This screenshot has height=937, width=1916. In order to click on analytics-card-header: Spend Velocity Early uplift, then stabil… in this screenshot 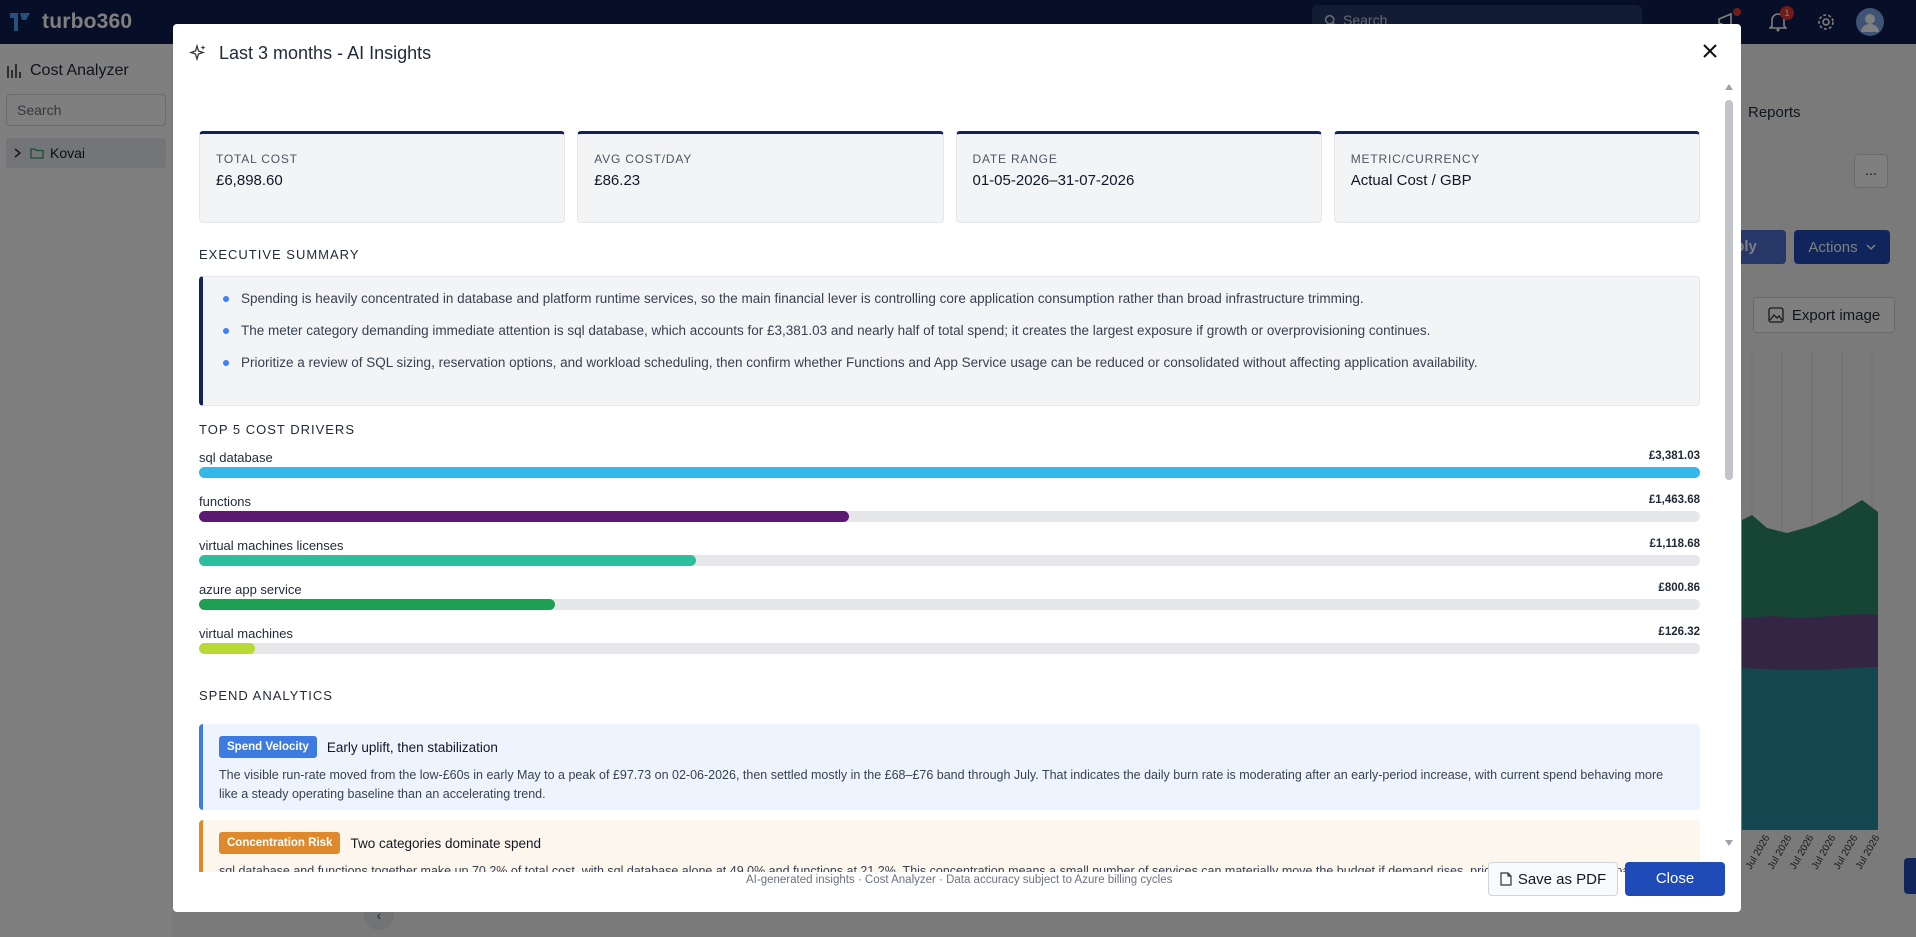, I will do `click(959, 747)`.